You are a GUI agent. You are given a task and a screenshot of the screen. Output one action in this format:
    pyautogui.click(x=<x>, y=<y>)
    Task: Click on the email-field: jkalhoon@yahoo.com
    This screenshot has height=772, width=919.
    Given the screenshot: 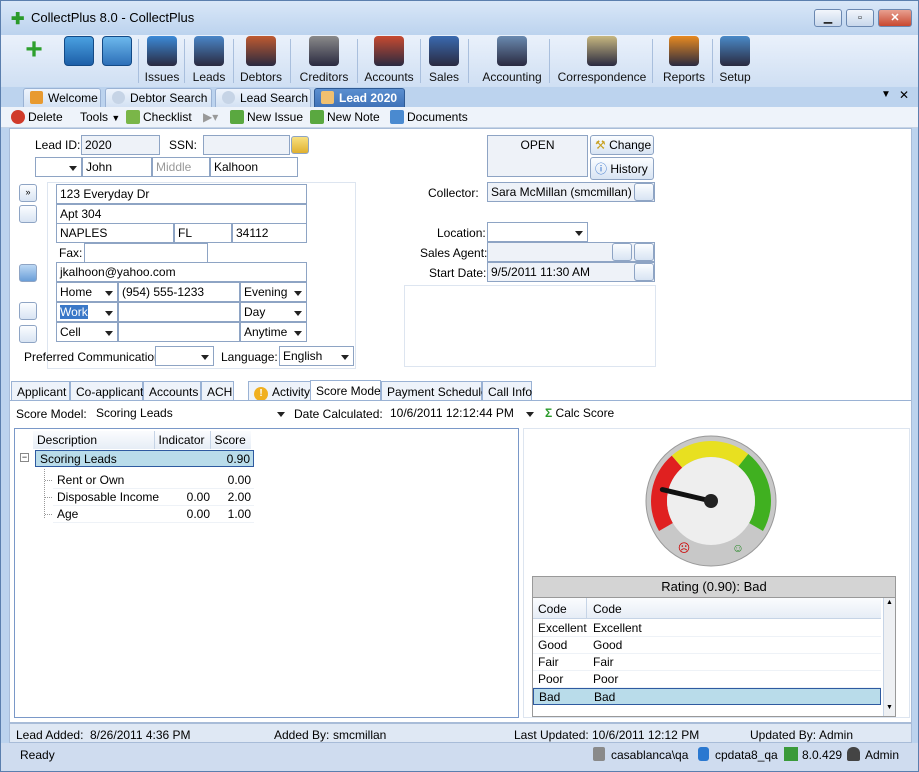 What is the action you would take?
    pyautogui.click(x=181, y=272)
    